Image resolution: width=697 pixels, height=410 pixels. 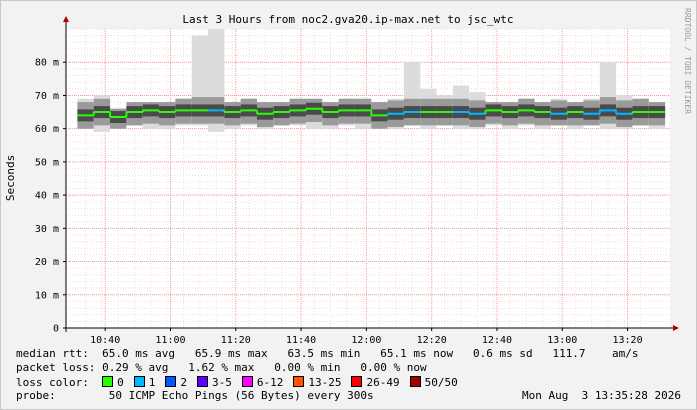 I want to click on y-axis-arrow, so click(x=66, y=19).